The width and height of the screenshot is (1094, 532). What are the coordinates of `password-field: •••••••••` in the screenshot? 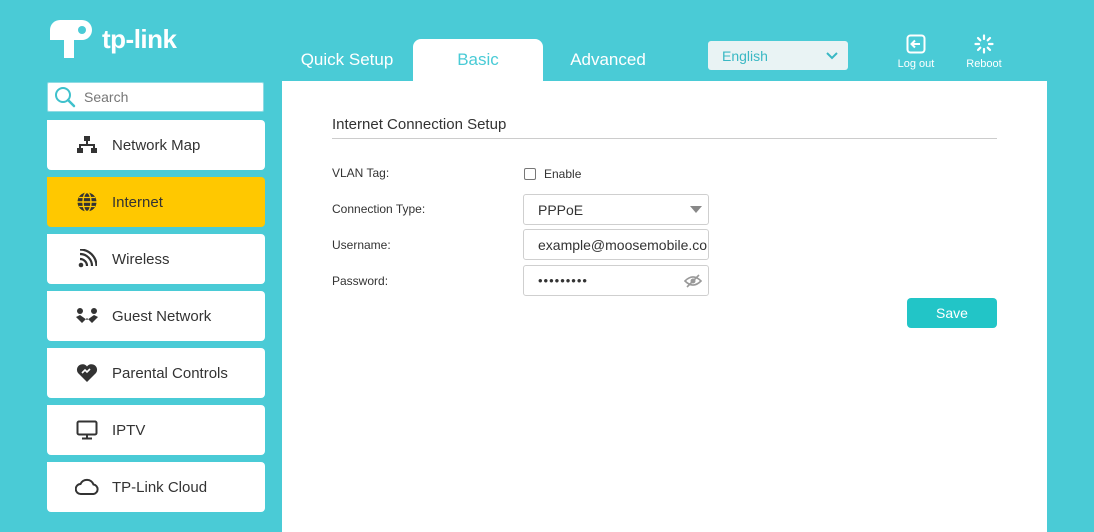 It's located at (616, 280).